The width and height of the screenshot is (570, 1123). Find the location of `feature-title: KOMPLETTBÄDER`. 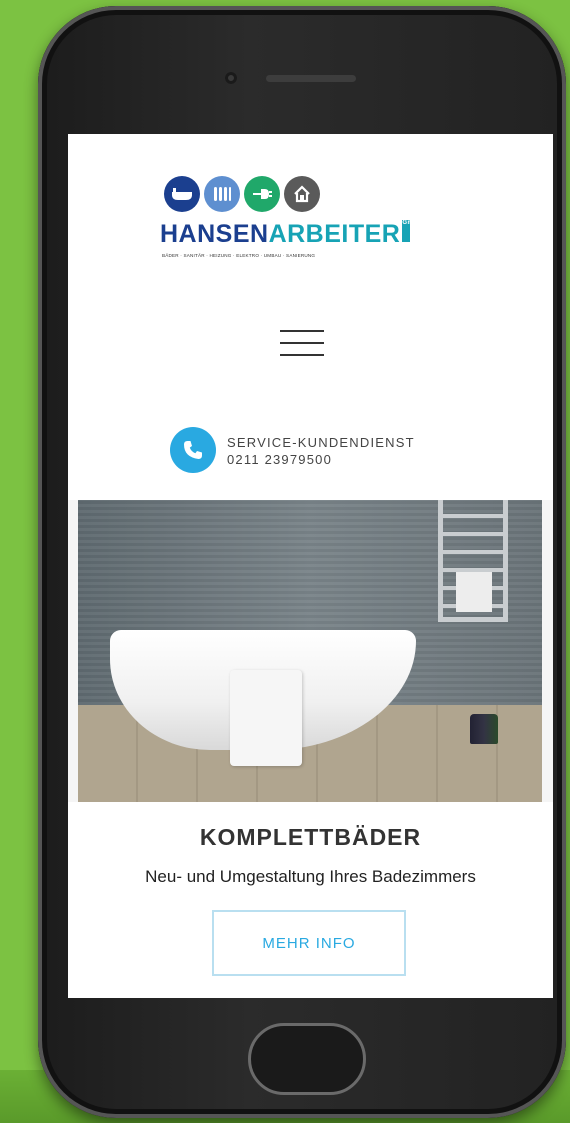

feature-title: KOMPLETTBÄDER is located at coordinates (310, 837).